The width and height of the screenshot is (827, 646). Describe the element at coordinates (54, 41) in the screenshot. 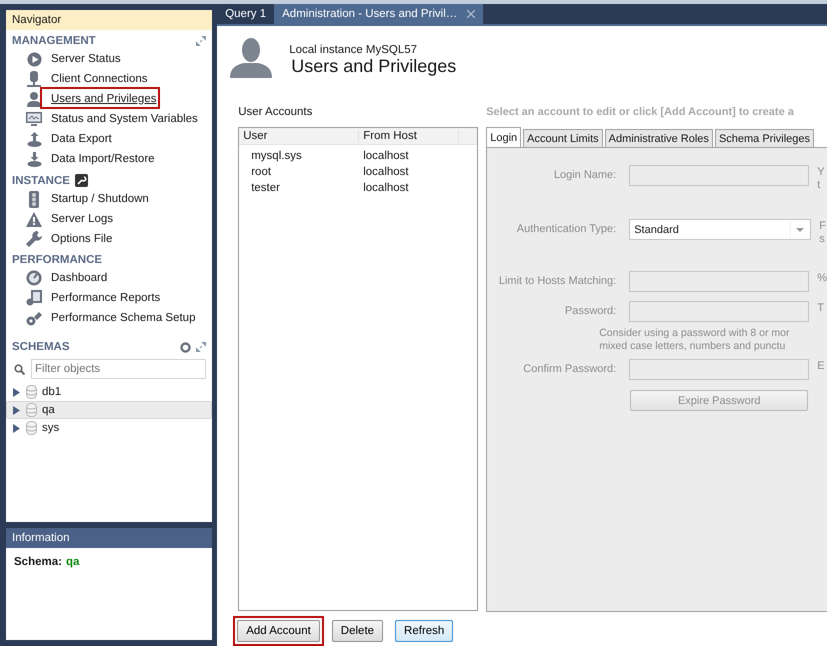

I see `section-heading: MANAGEMENT` at that location.